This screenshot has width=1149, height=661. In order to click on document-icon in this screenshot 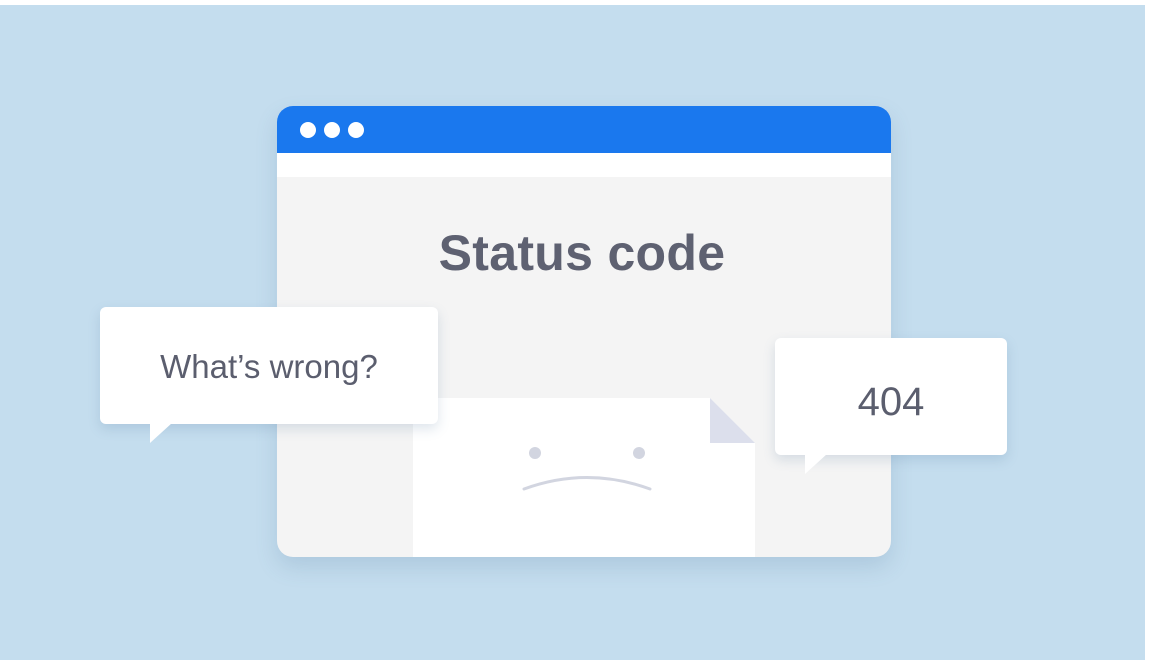, I will do `click(584, 477)`.